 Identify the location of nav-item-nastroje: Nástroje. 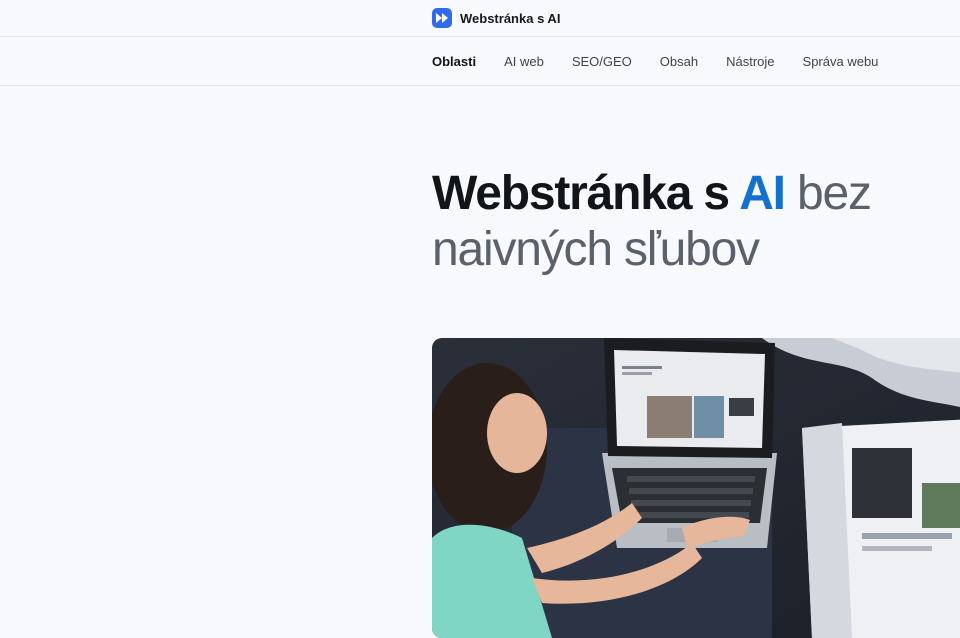
(750, 61).